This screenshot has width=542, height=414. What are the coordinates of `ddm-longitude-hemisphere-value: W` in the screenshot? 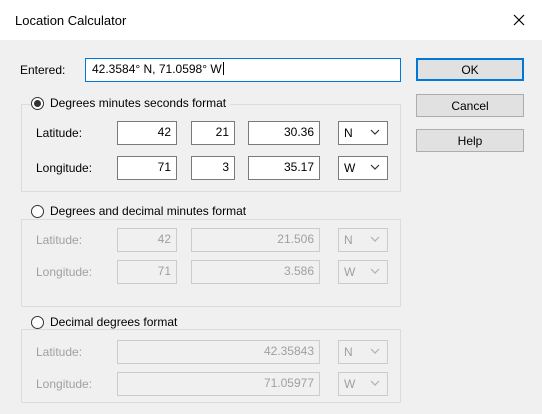 It's located at (350, 272).